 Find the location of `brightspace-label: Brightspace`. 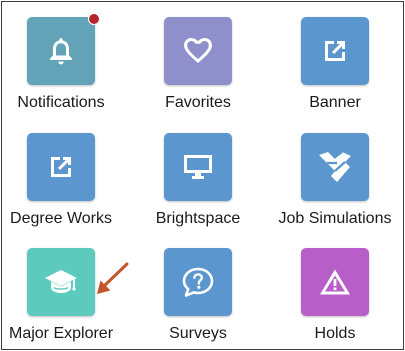

brightspace-label: Brightspace is located at coordinates (198, 218).